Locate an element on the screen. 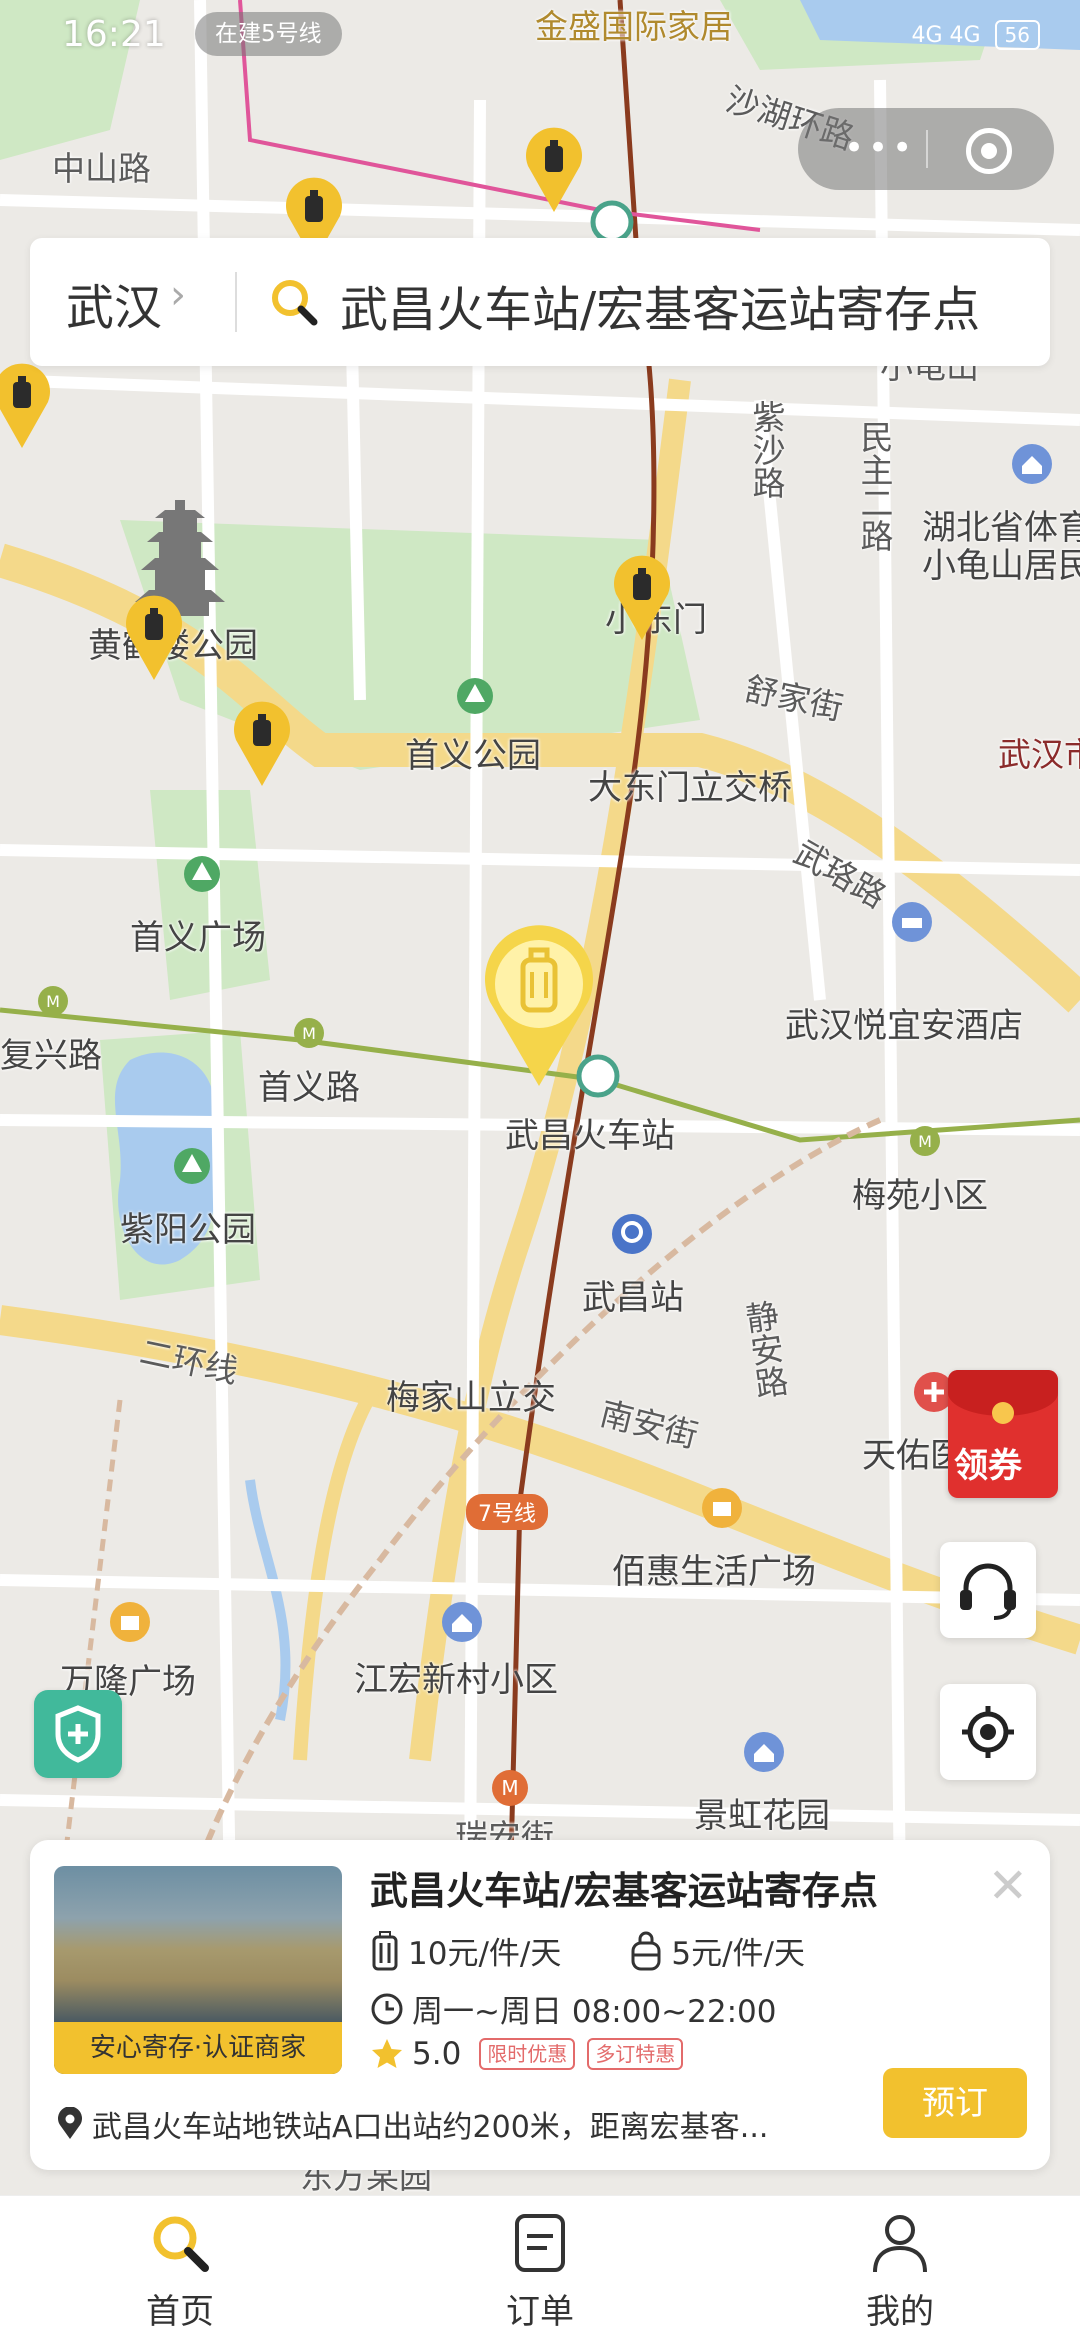 The height and width of the screenshot is (2341, 1080). hours-row: 周一~周日 08:00~22:00 is located at coordinates (573, 2008).